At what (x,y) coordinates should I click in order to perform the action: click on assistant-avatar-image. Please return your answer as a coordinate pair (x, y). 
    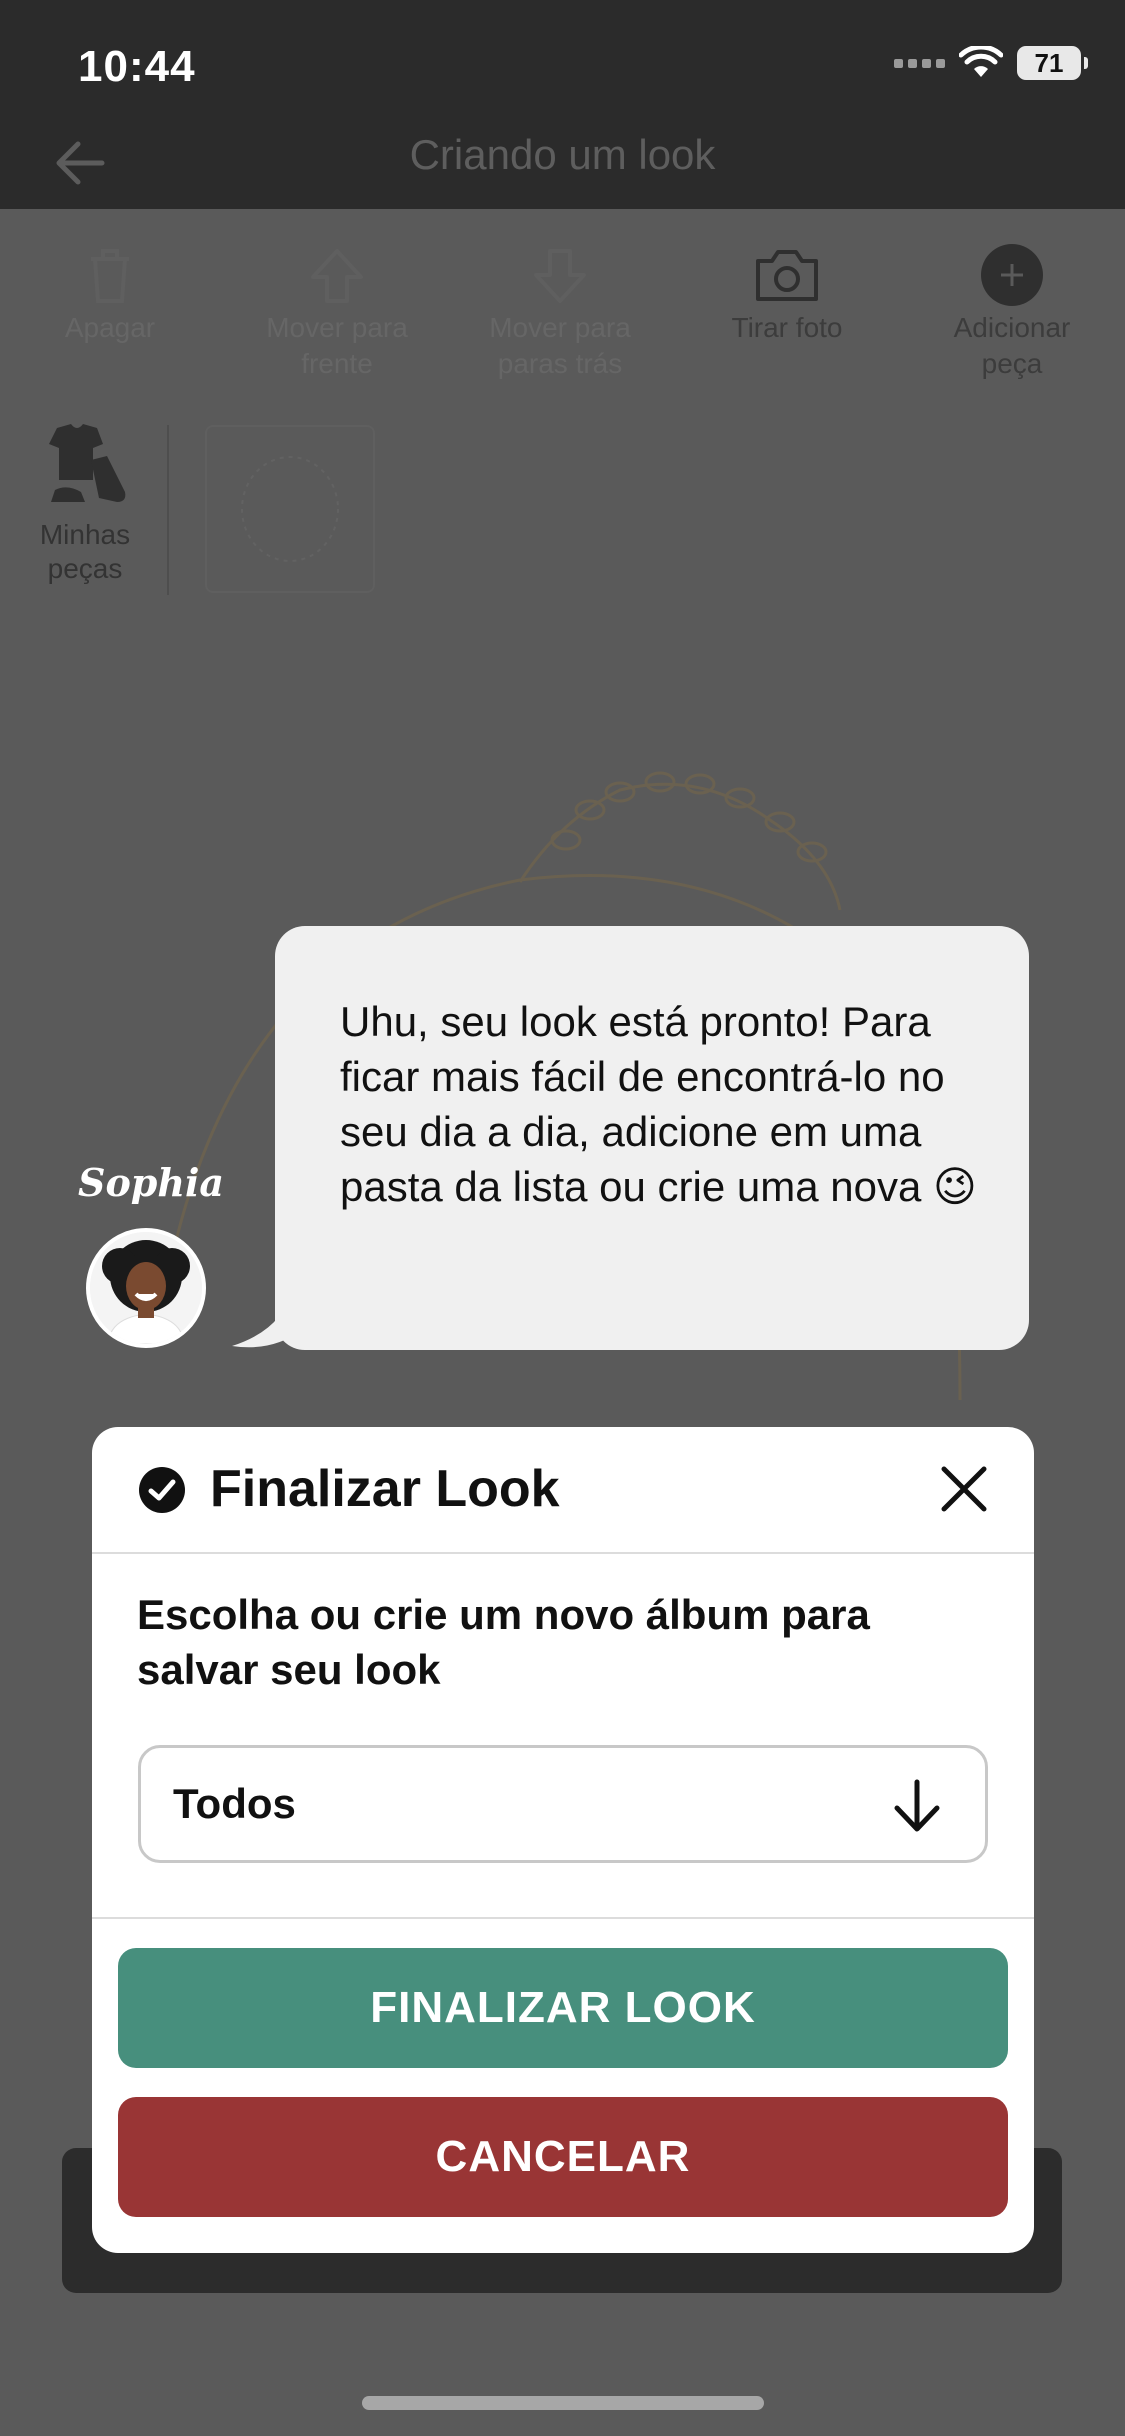
    Looking at the image, I should click on (146, 1288).